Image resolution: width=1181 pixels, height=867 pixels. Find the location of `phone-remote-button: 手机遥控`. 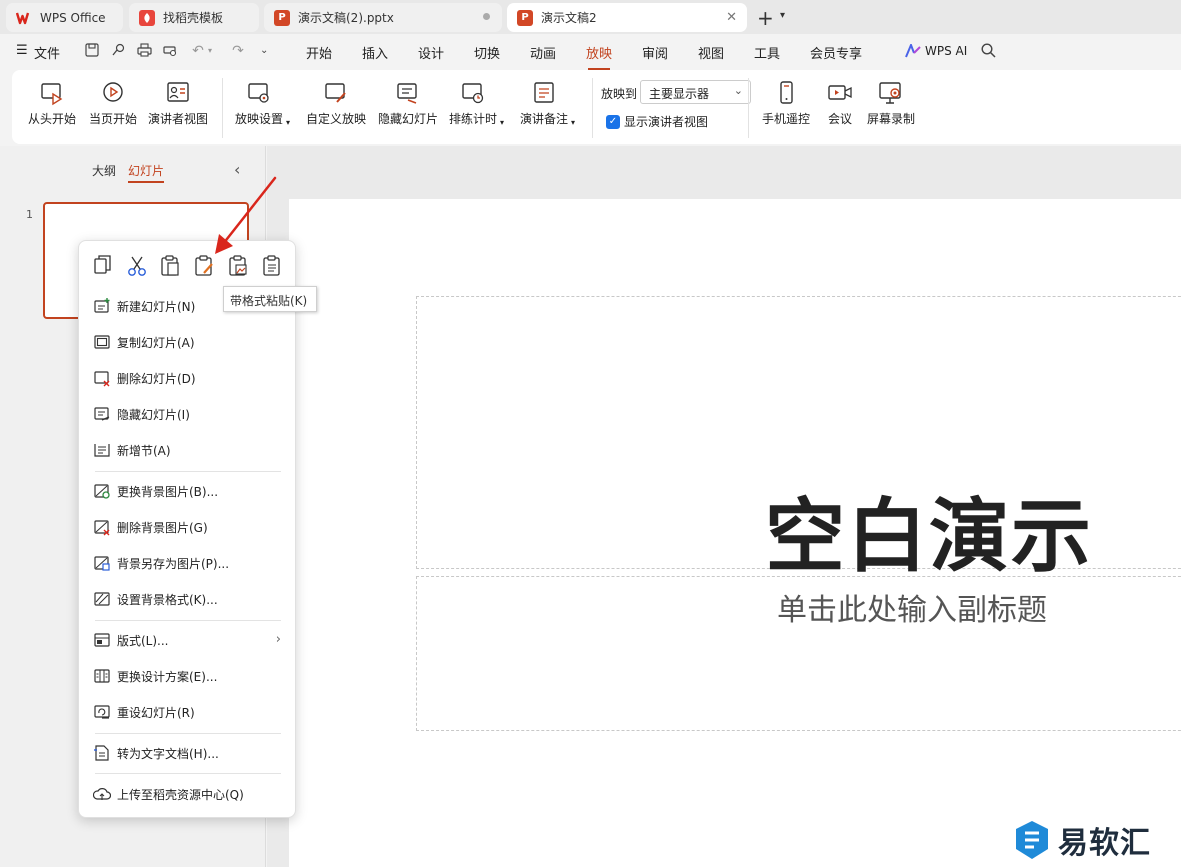

phone-remote-button: 手机遥控 is located at coordinates (786, 103).